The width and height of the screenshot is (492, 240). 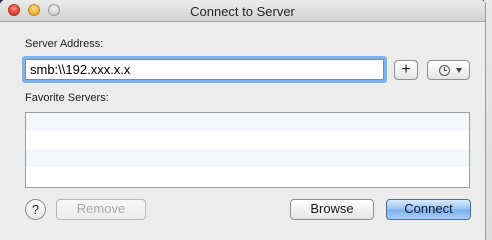 What do you see at coordinates (35, 209) in the screenshot?
I see `help-button: ?` at bounding box center [35, 209].